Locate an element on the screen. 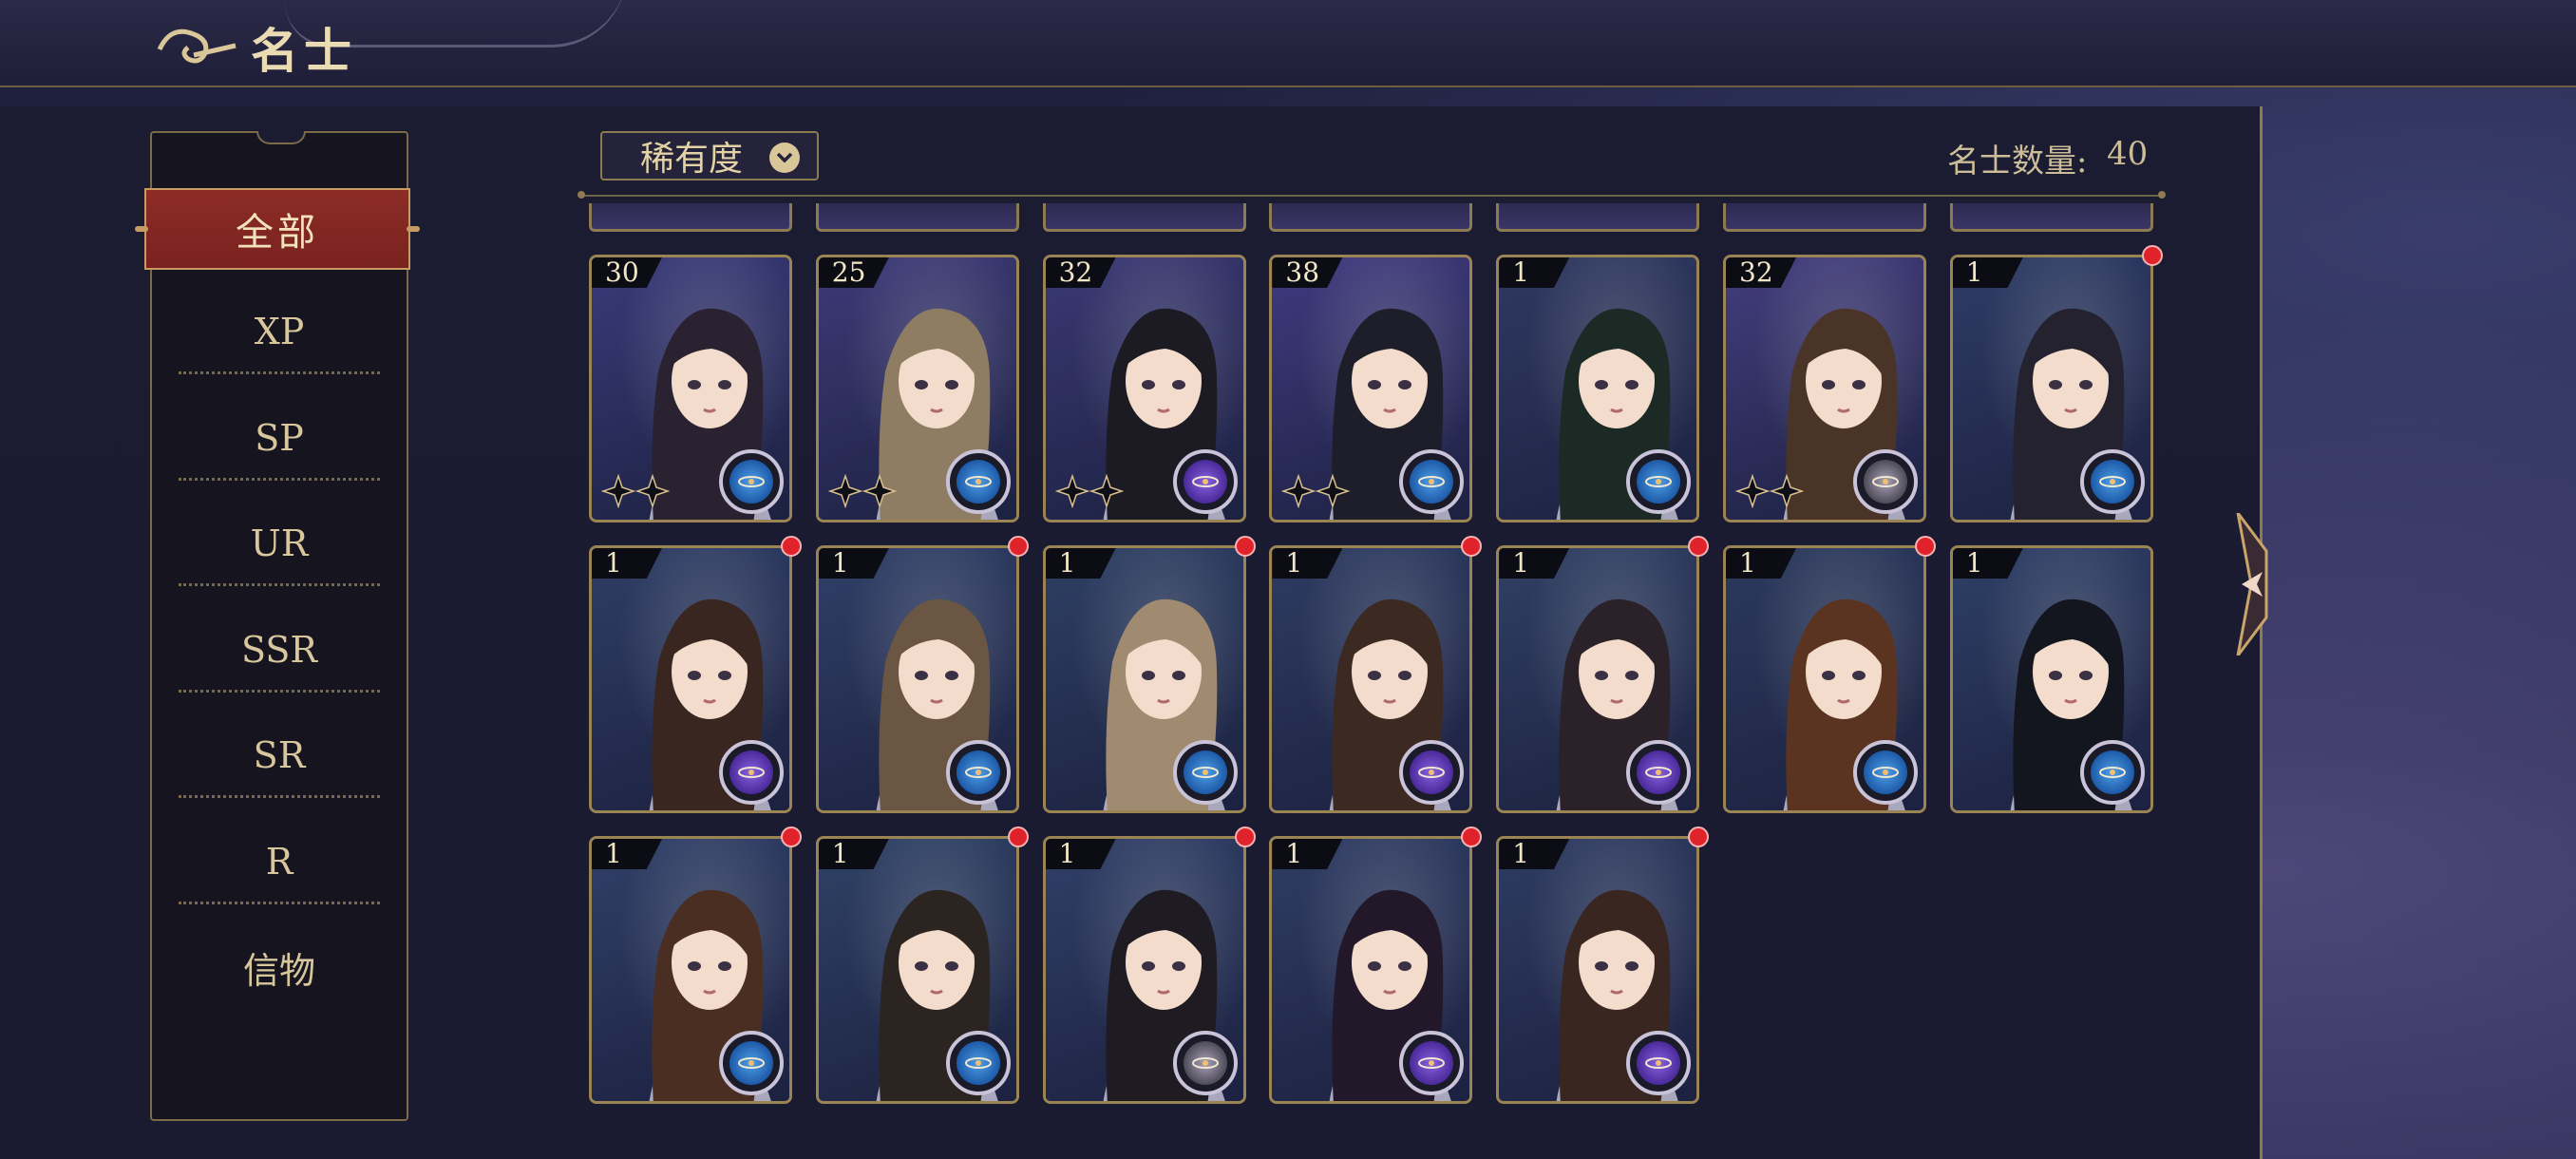 The height and width of the screenshot is (1159, 2576). sidebar-item-label: SSR is located at coordinates (278, 649).